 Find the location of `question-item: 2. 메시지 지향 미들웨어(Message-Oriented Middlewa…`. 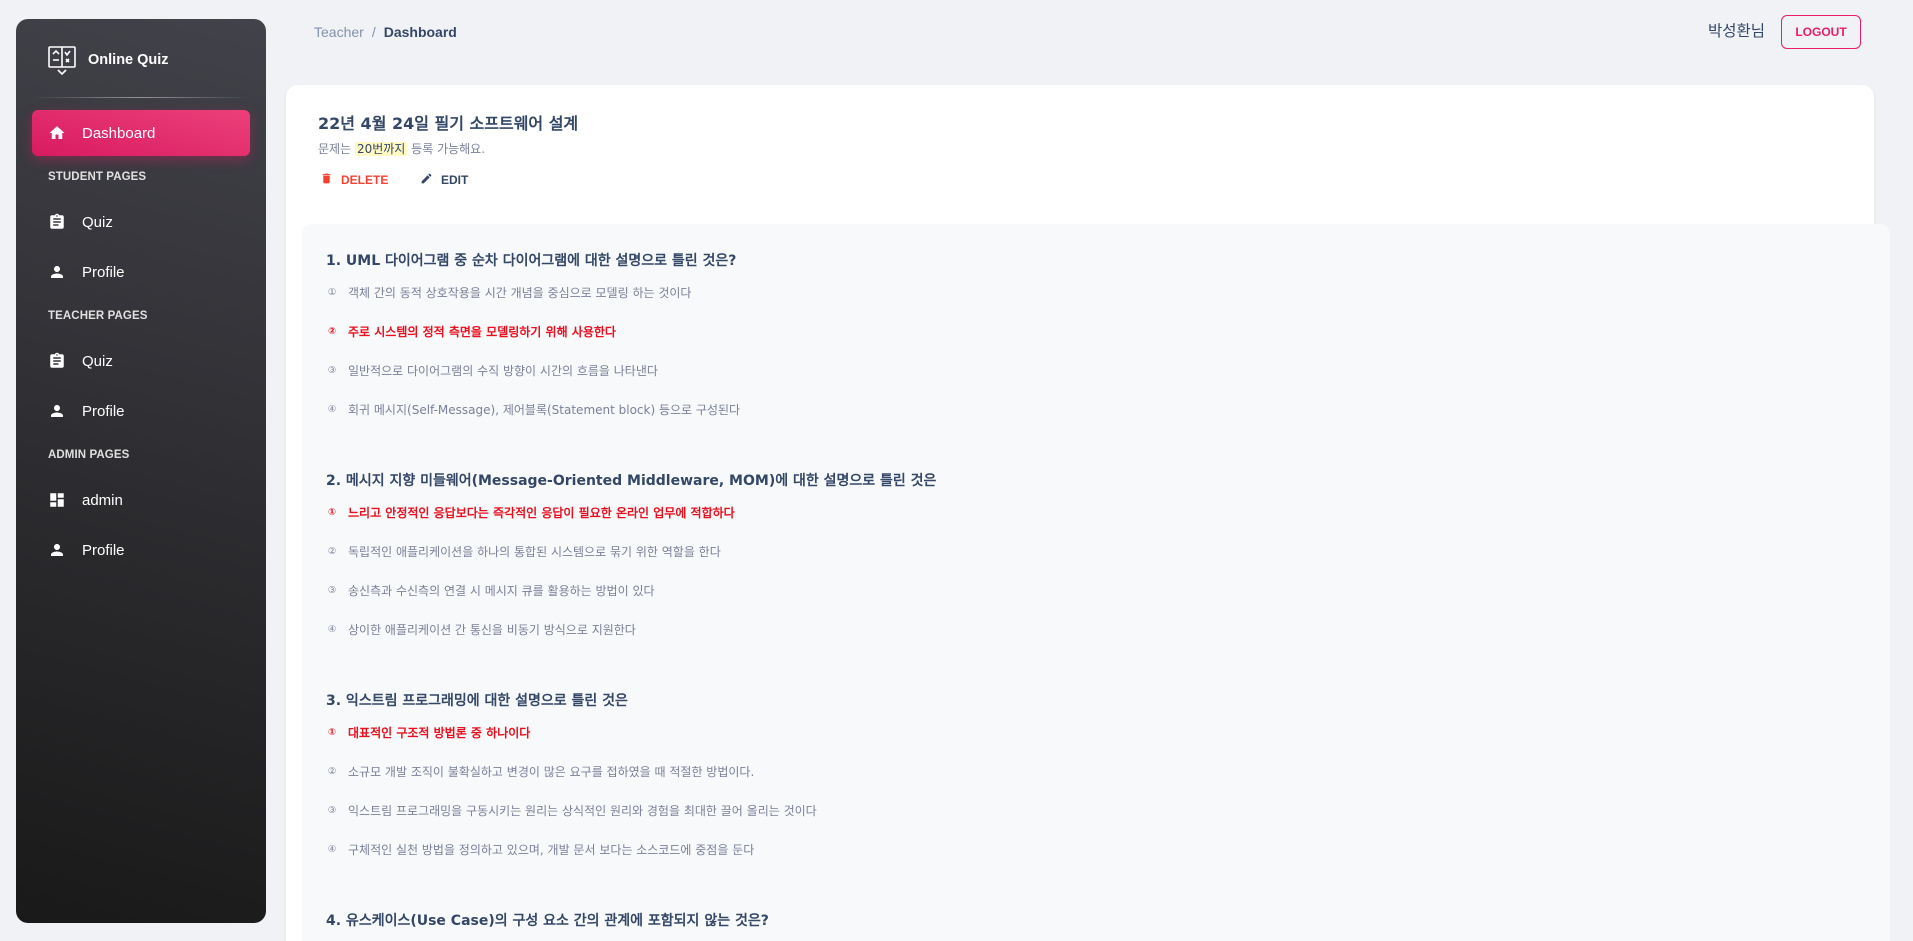

question-item: 2. 메시지 지향 미들웨어(Message-Oriented Middlewa… is located at coordinates (631, 553).